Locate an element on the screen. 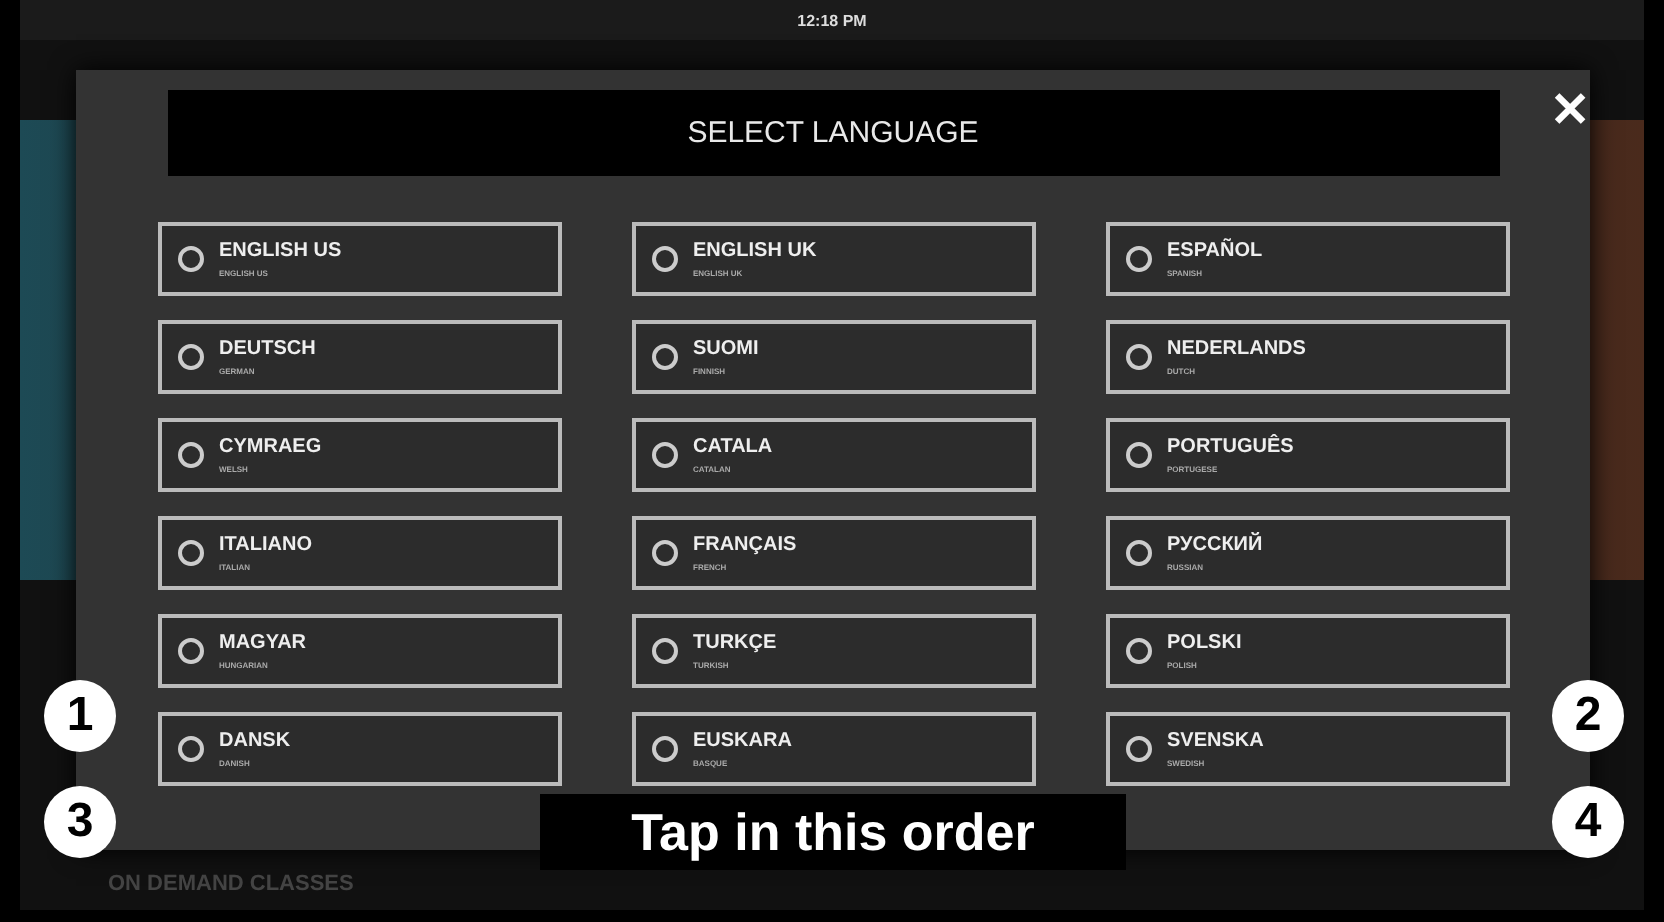  language-name: TURKÇE is located at coordinates (735, 643).